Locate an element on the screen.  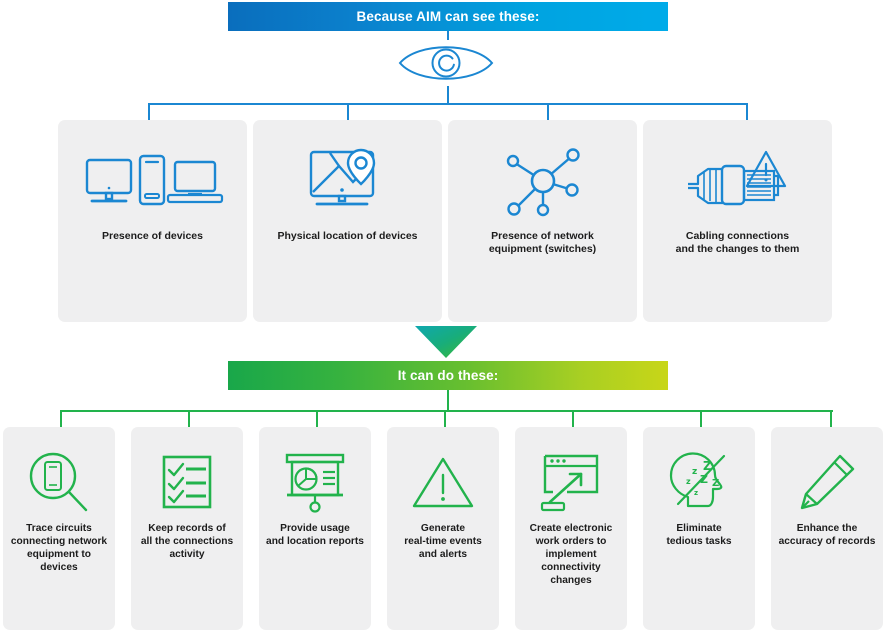
card-presence-of-network-equipment: Presence of network equipment (switches) is located at coordinates (542, 221).